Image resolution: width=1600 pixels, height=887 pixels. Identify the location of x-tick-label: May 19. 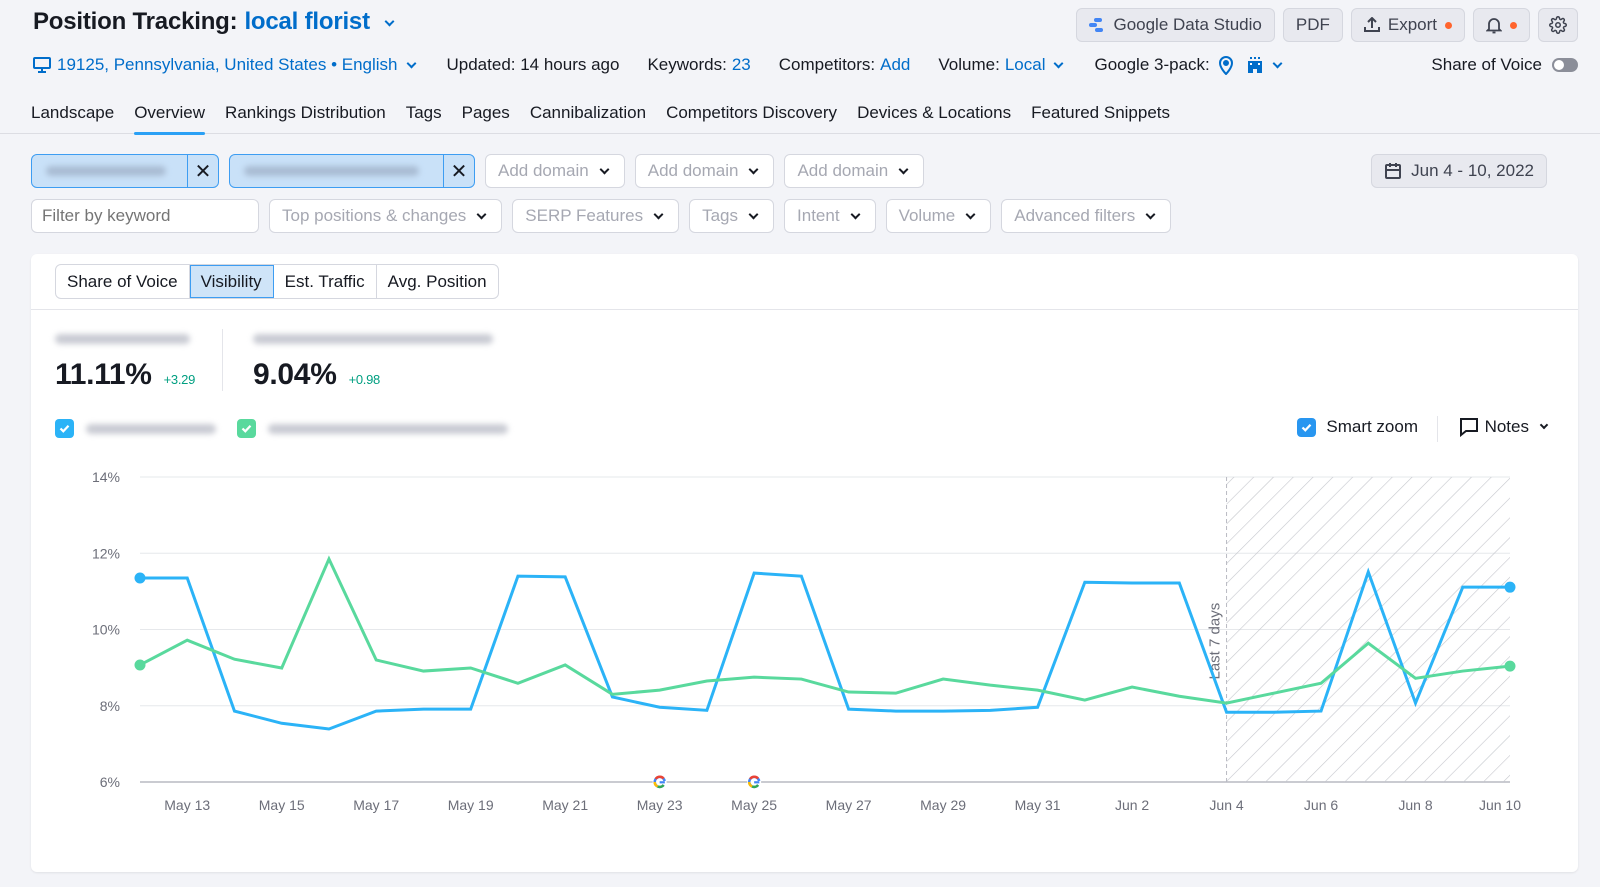
(471, 805).